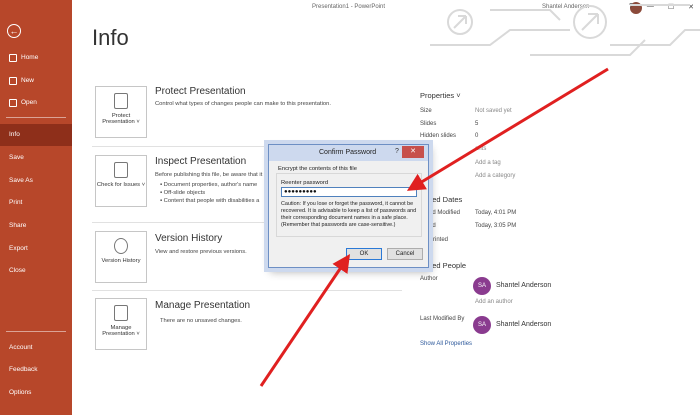 This screenshot has width=700, height=415. I want to click on sidebar-item-home: Home, so click(36, 58).